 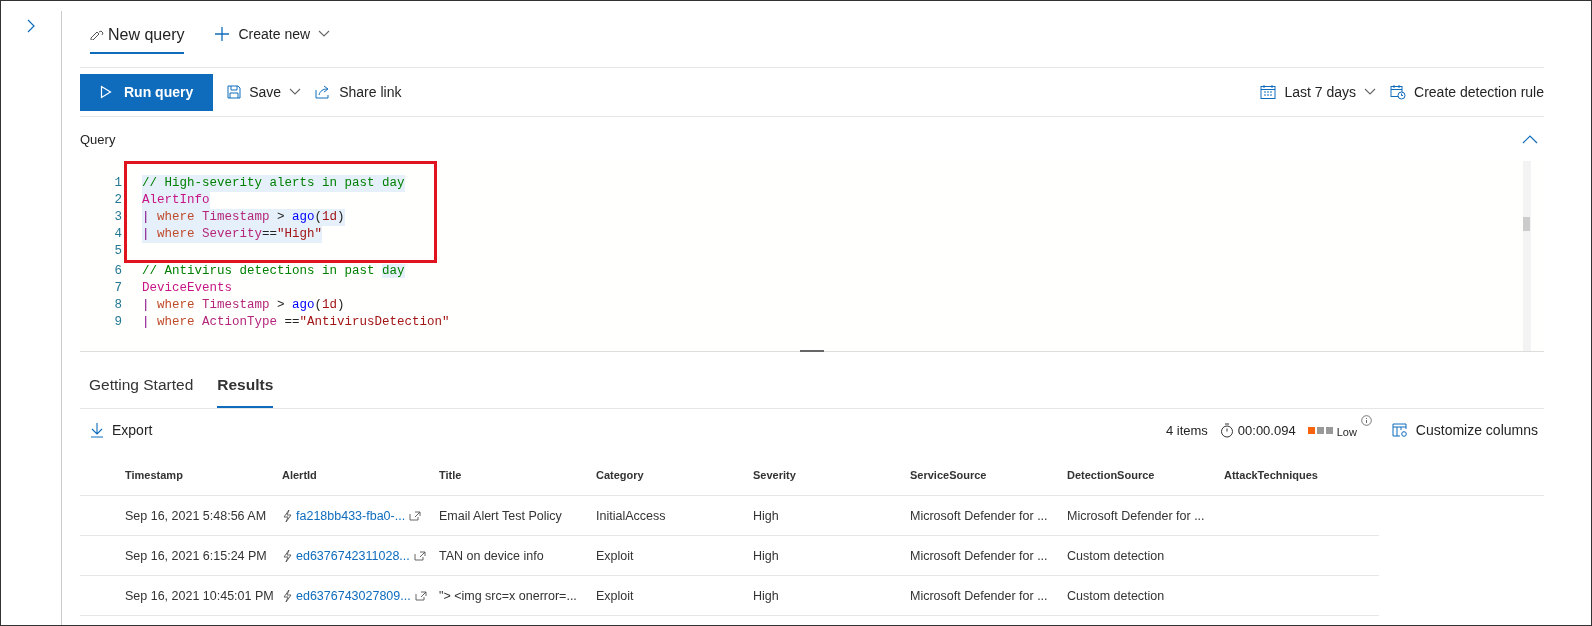 What do you see at coordinates (106, 92) in the screenshot?
I see `play-icon` at bounding box center [106, 92].